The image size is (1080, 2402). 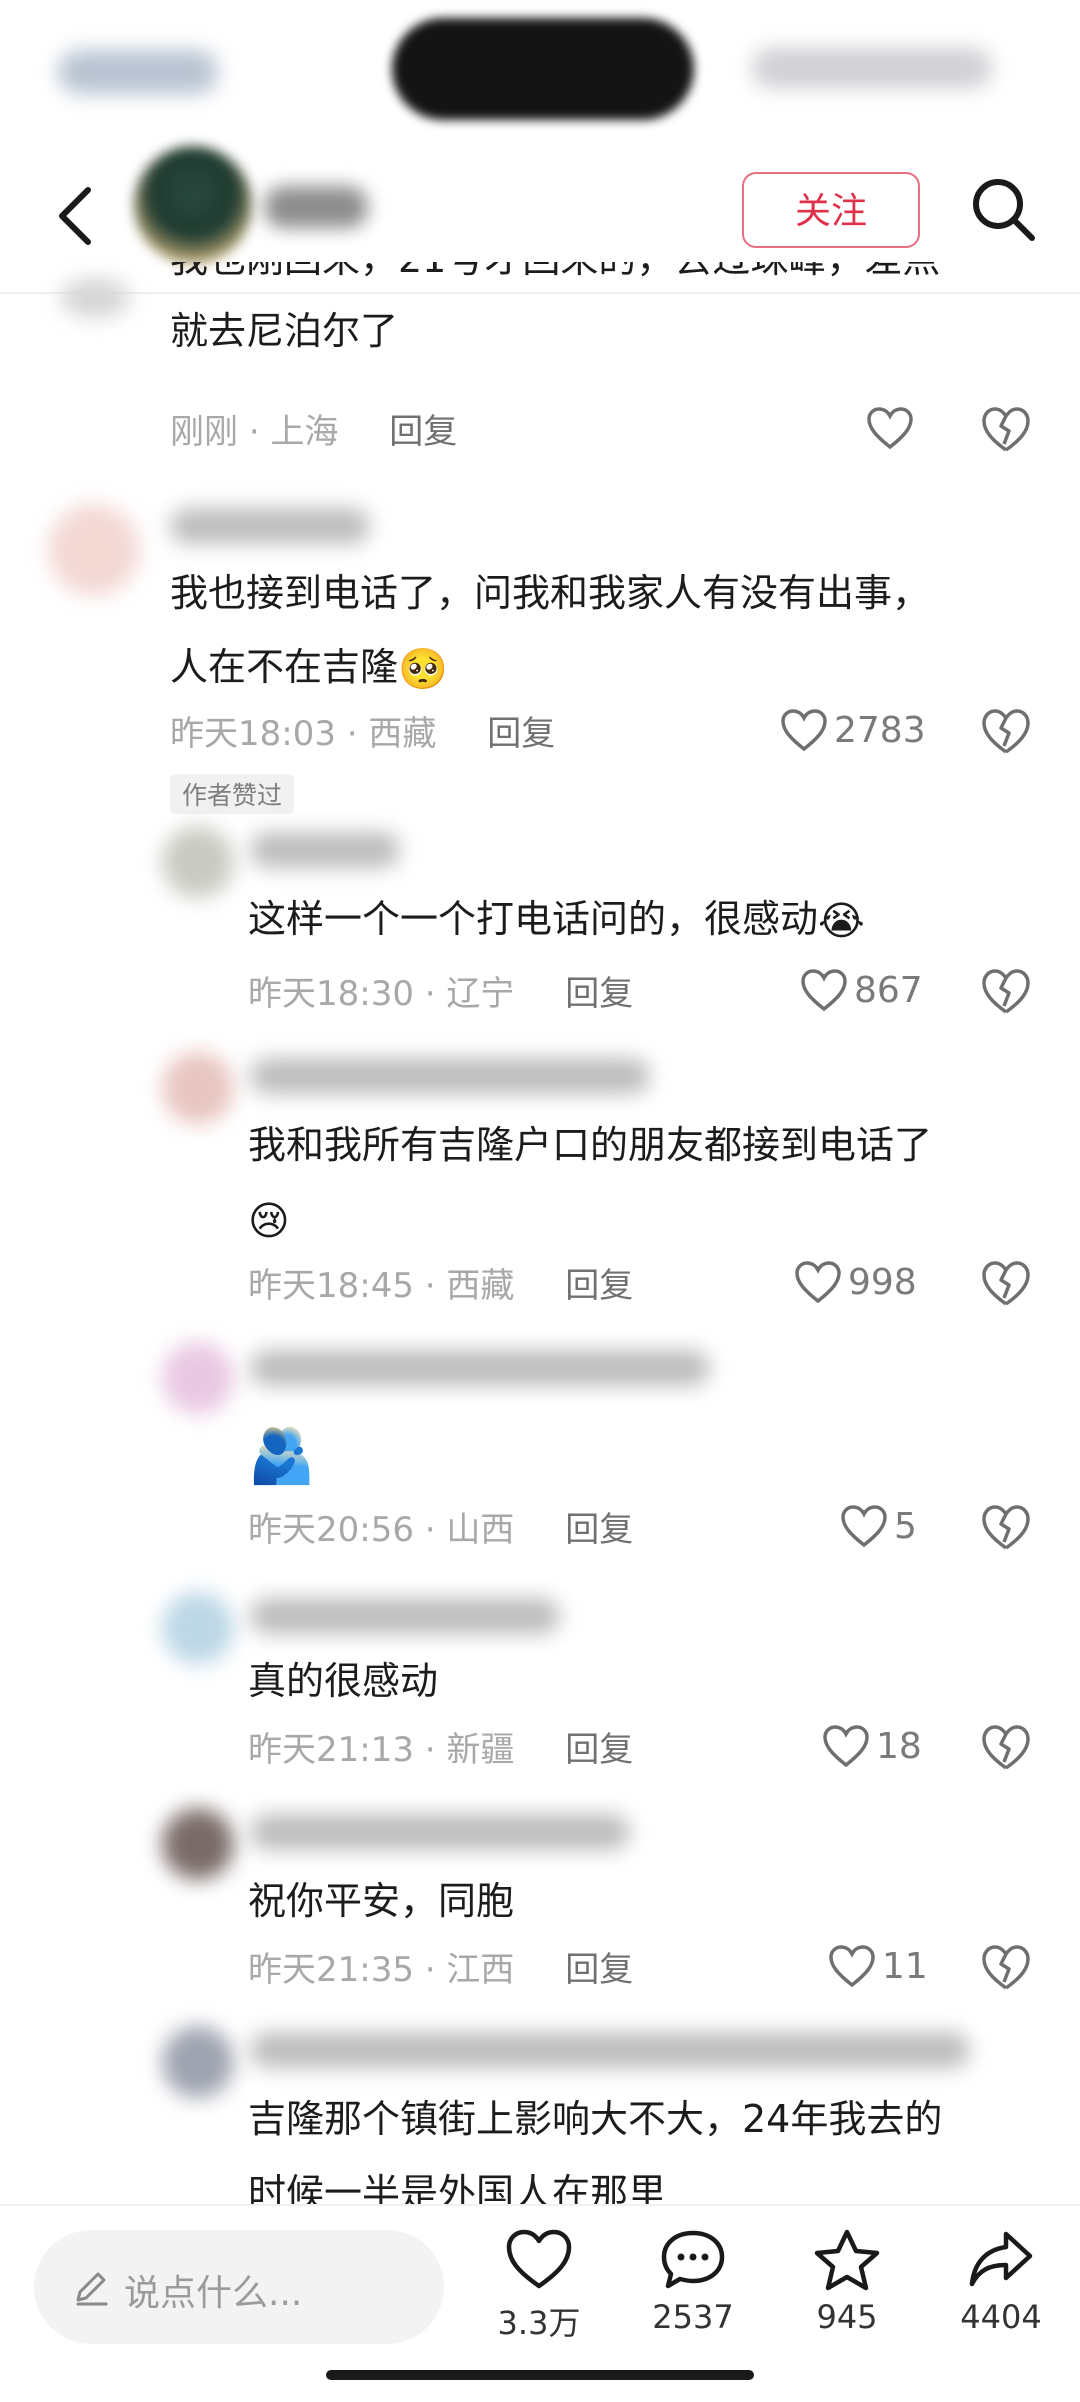 I want to click on pen-icon, so click(x=92, y=2289).